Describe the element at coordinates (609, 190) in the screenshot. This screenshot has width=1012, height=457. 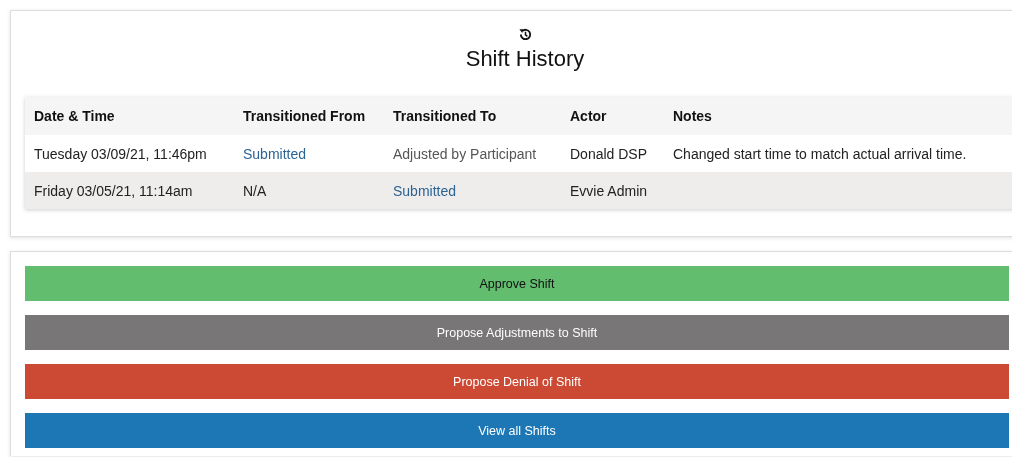
I see `table-cell: Evvie Admin` at that location.